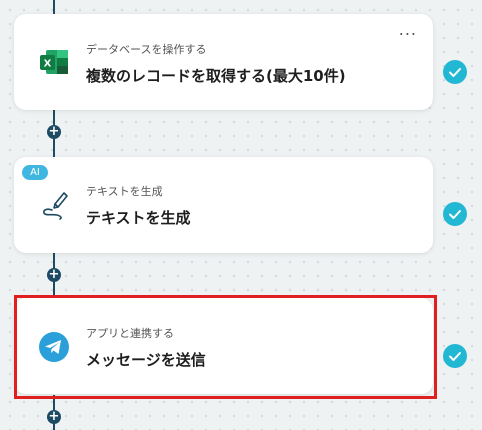 The height and width of the screenshot is (430, 482). What do you see at coordinates (54, 62) in the screenshot?
I see `excel-icon: X` at bounding box center [54, 62].